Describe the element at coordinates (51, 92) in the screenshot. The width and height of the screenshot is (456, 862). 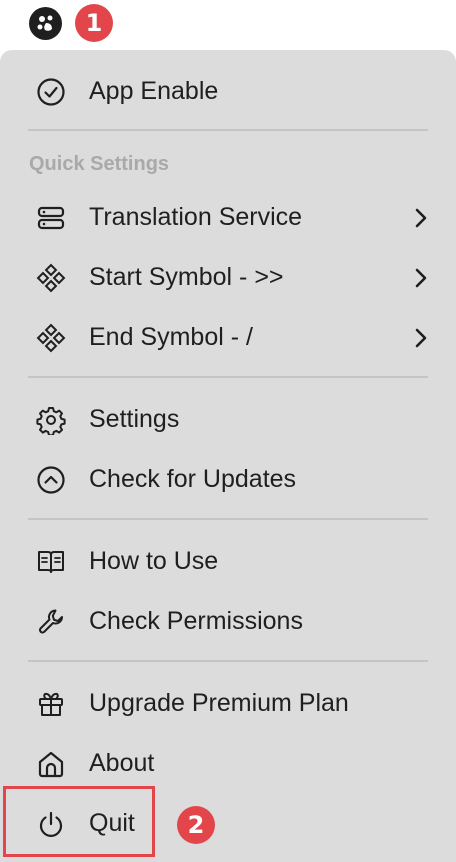
I see `check-circle-icon` at that location.